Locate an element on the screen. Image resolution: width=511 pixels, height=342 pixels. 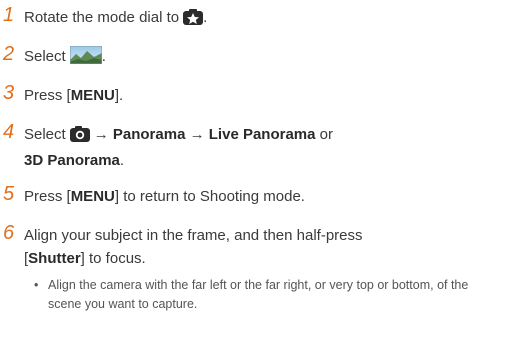
step-text: Rotate the mode dial to . is located at coordinates (115, 19).